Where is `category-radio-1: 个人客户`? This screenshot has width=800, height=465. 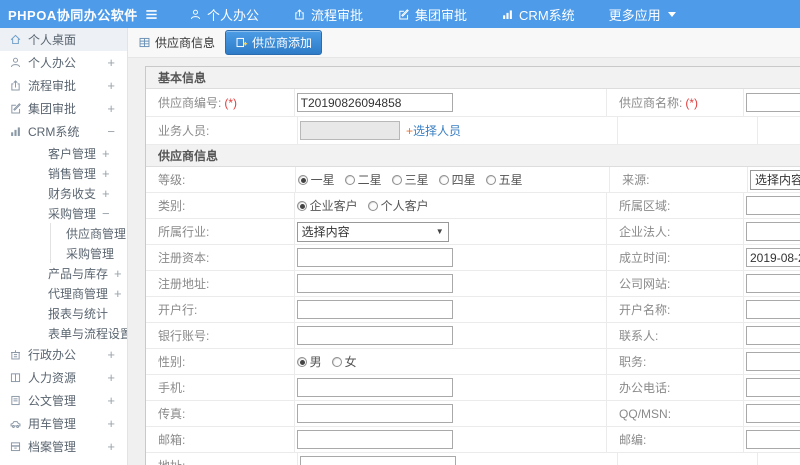
category-radio-1: 个人客户 is located at coordinates (398, 205).